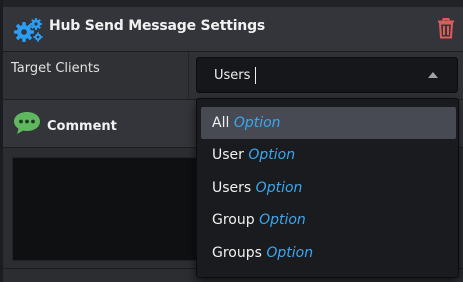 The width and height of the screenshot is (463, 282). What do you see at coordinates (328, 220) in the screenshot?
I see `dropdown-option: Group Option` at bounding box center [328, 220].